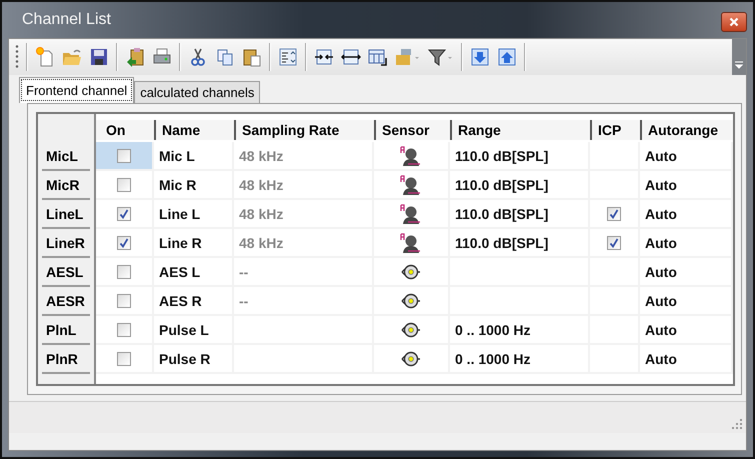 The image size is (755, 459). I want to click on cut-icon, so click(198, 57).